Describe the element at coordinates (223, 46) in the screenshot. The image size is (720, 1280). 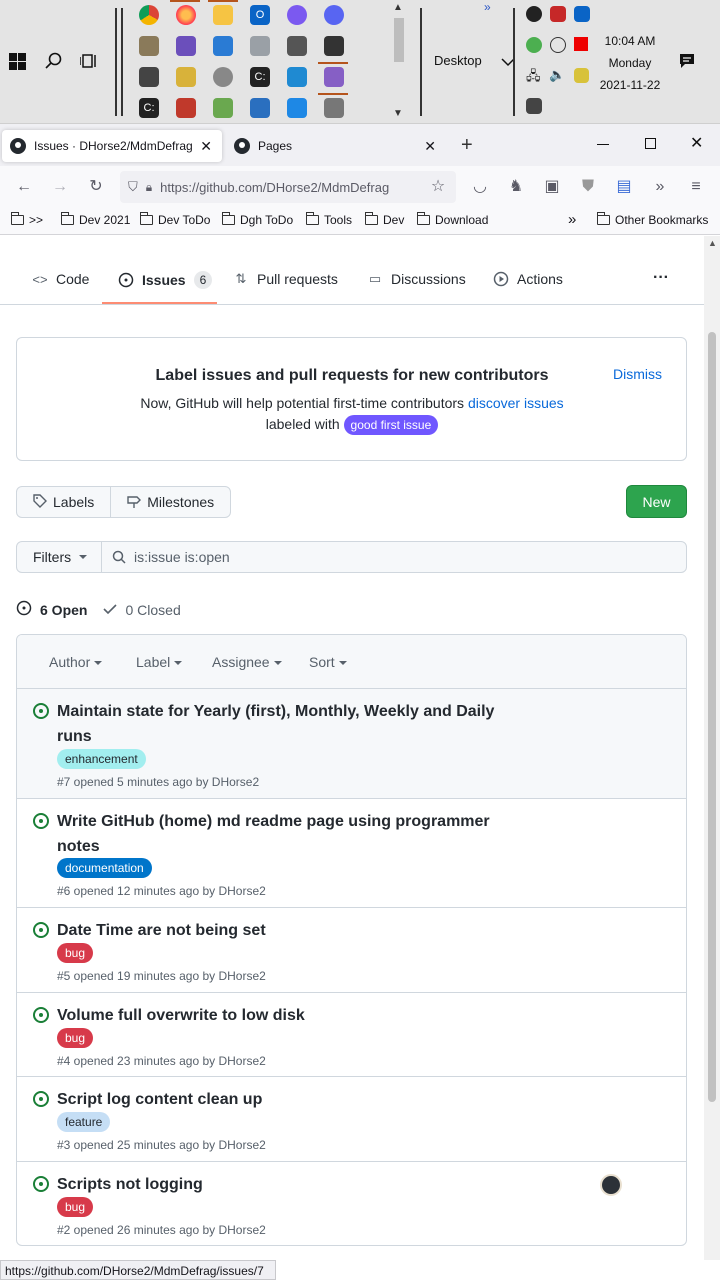
I see `photos-icon` at that location.